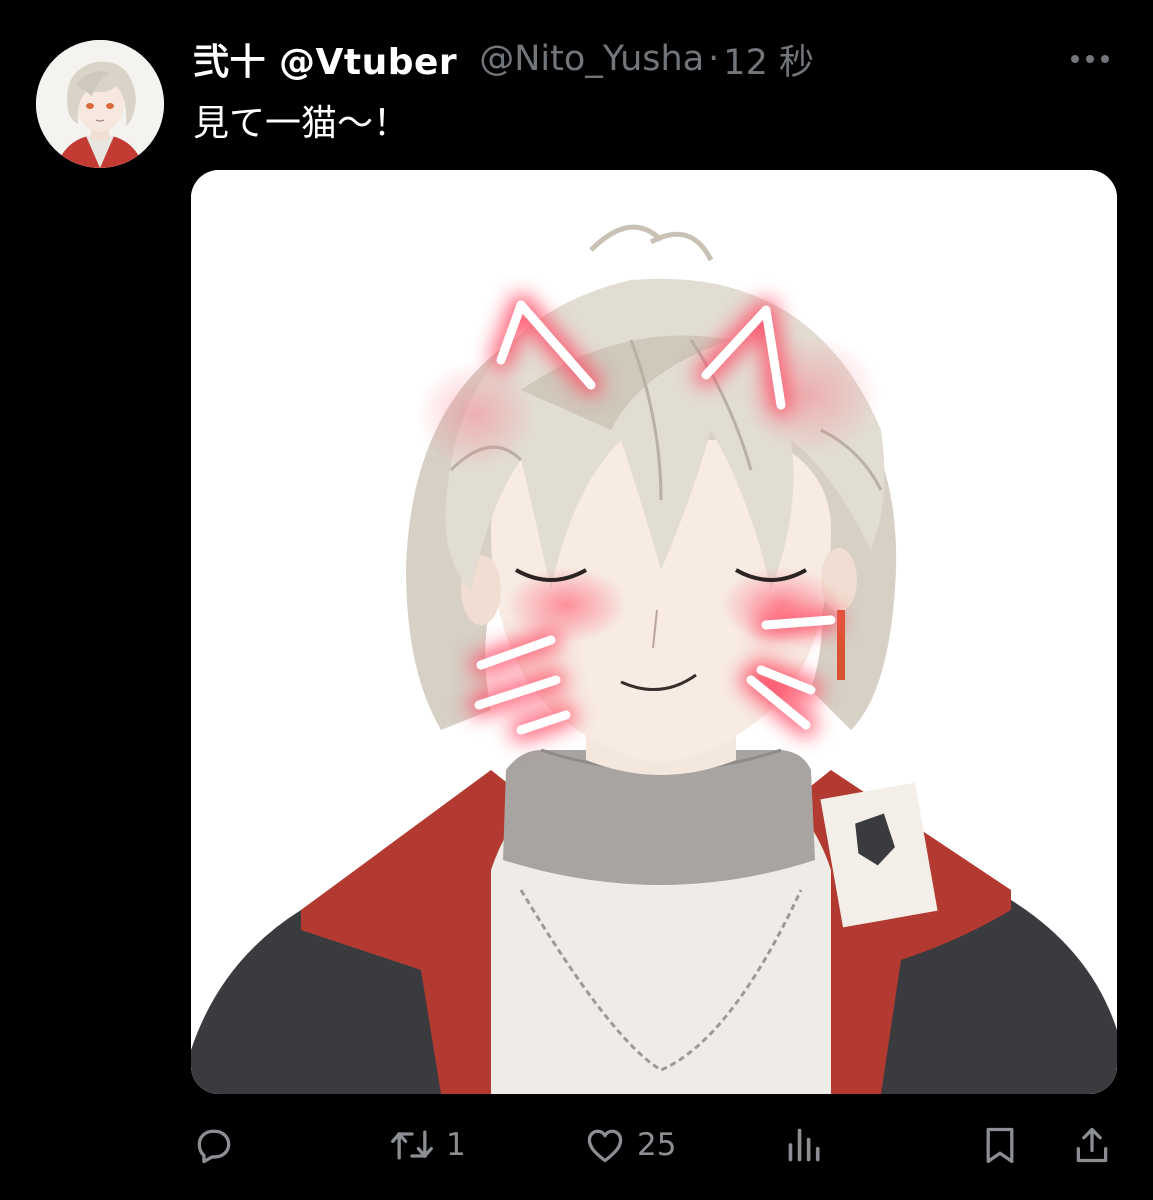  I want to click on more-options-button, so click(1090, 59).